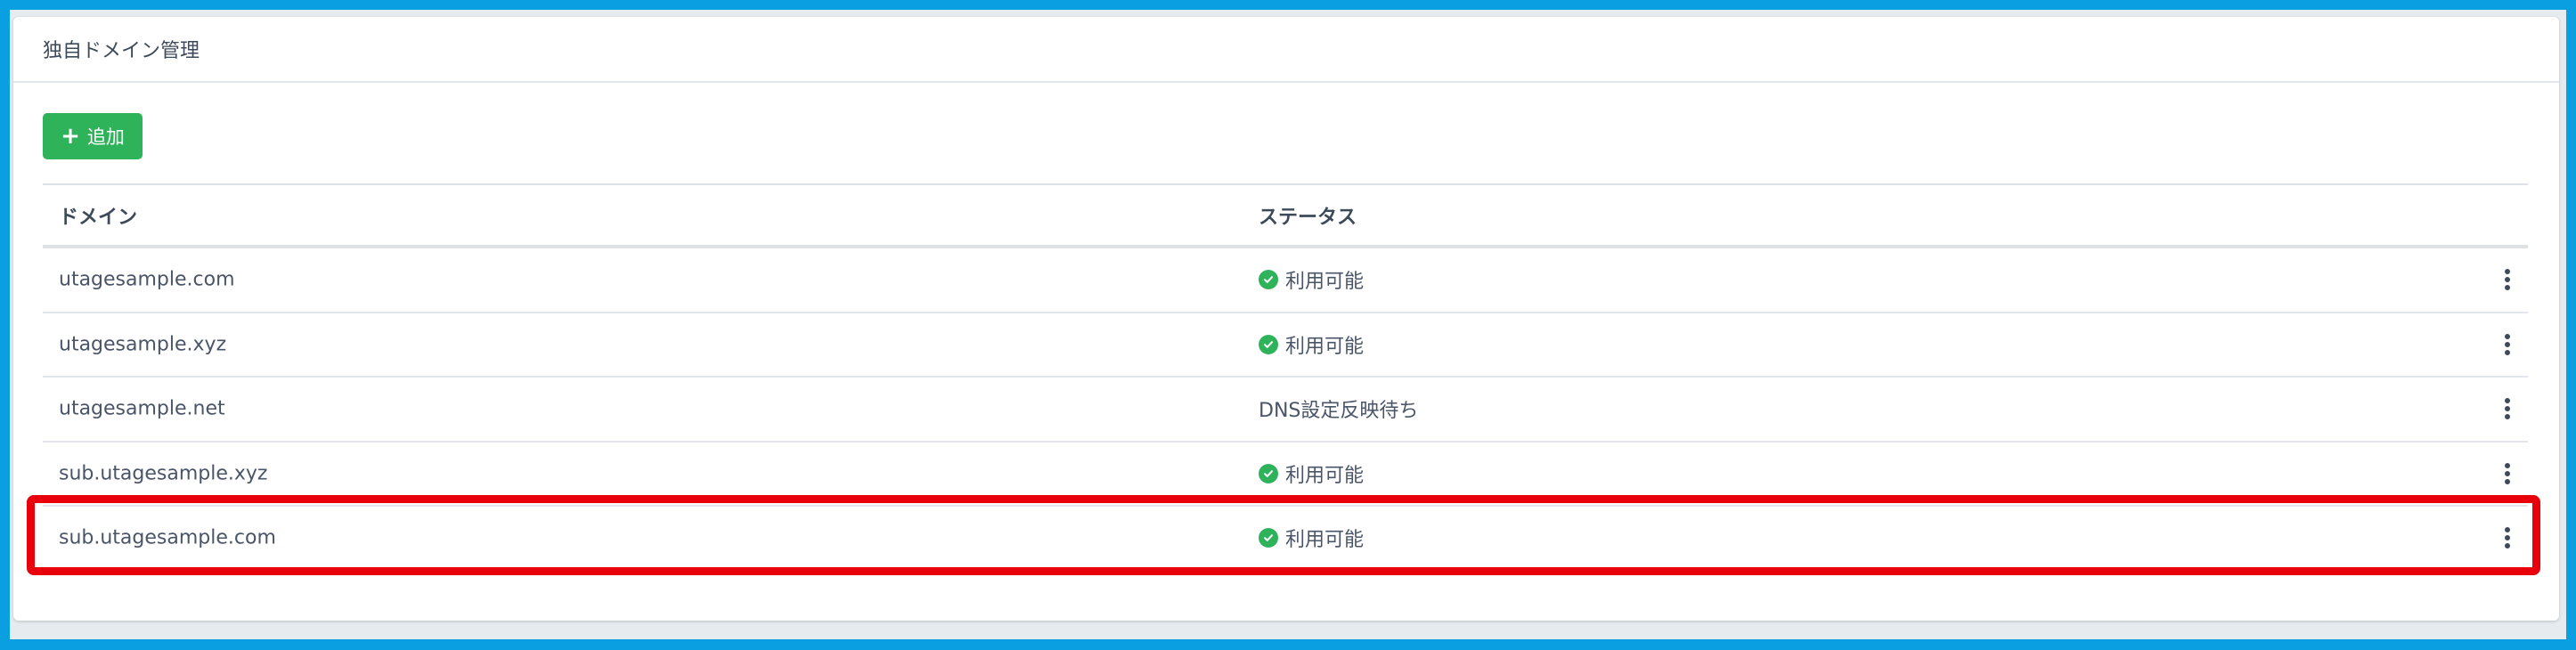  I want to click on table-row: utagesample.net DNS設定反映待ち, so click(1285, 410).